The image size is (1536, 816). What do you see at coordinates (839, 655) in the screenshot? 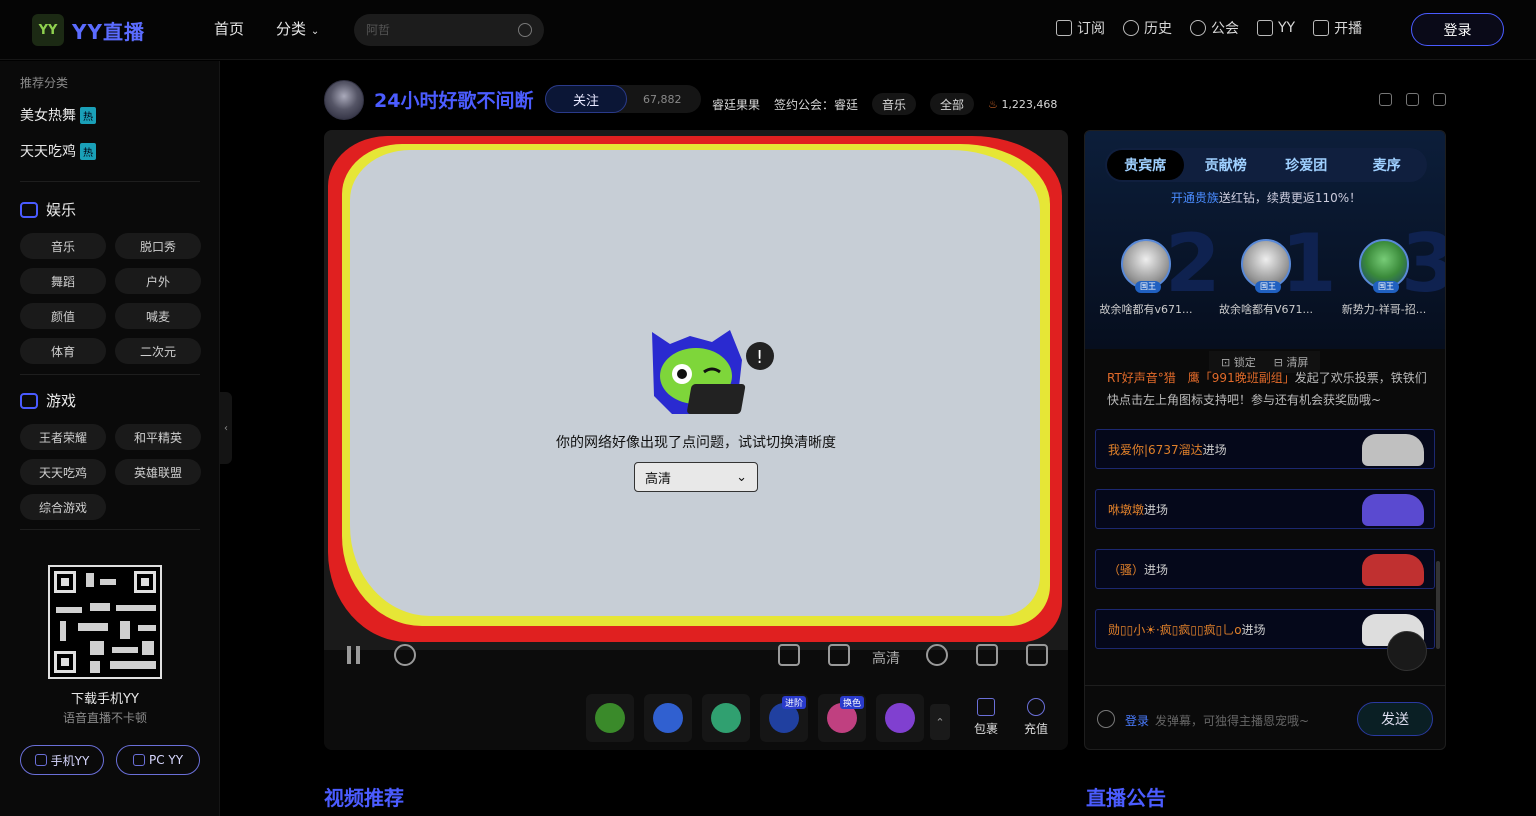
I see `volume-icon` at bounding box center [839, 655].